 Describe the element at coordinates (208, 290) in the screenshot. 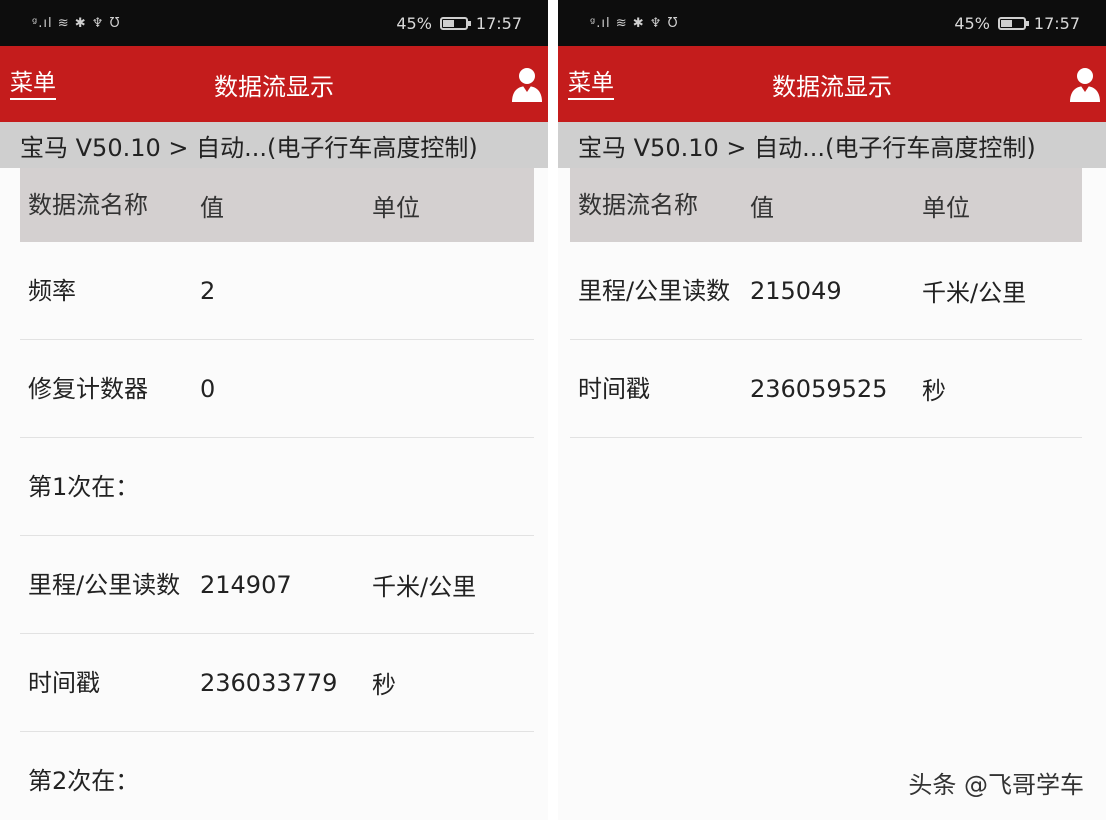

I see `row-value: 2` at that location.